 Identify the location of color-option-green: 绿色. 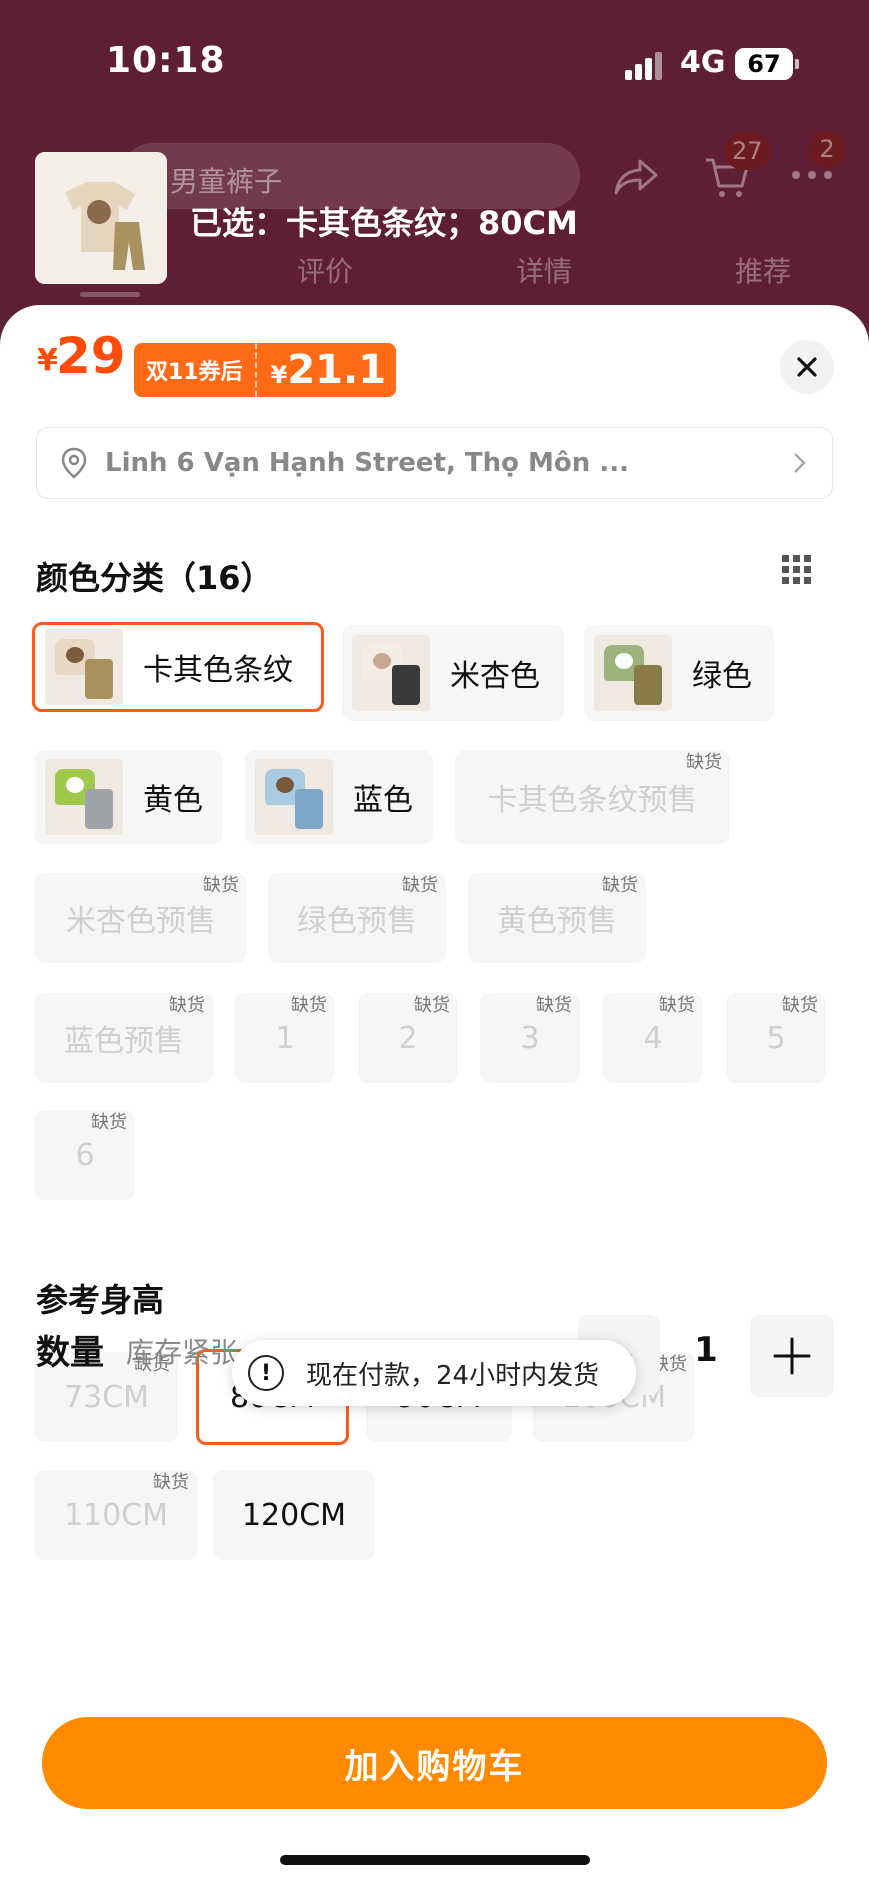
(679, 673).